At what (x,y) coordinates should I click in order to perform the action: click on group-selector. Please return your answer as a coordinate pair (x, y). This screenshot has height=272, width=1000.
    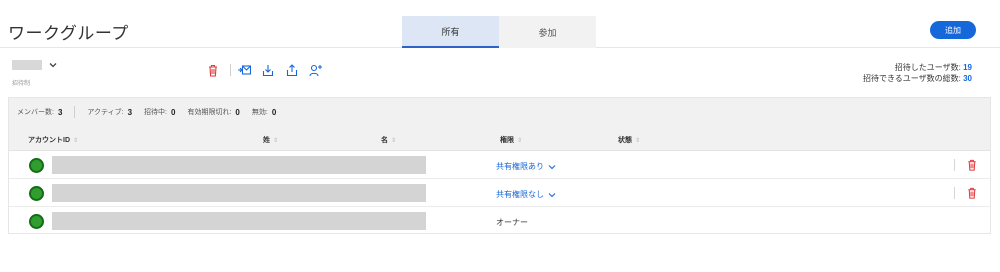
    Looking at the image, I should click on (35, 65).